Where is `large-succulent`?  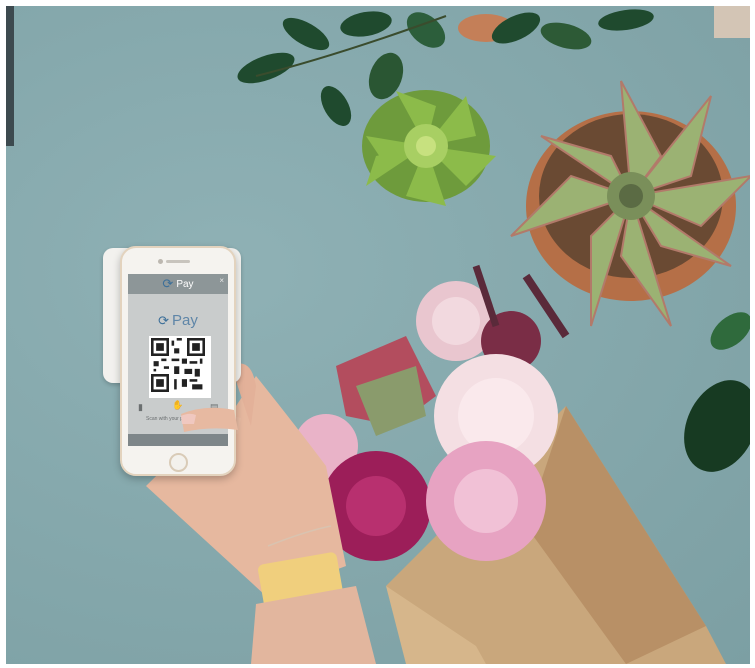 large-succulent is located at coordinates (630, 203).